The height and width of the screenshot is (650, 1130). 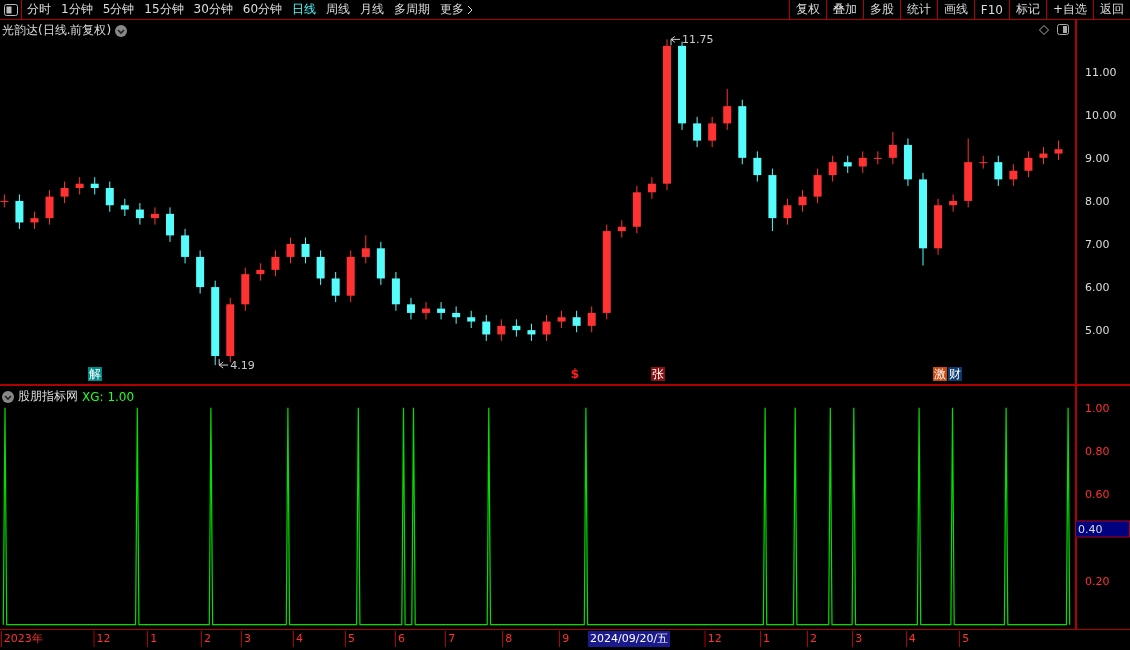 What do you see at coordinates (21, 639) in the screenshot?
I see `date-axis-label: 2023年` at bounding box center [21, 639].